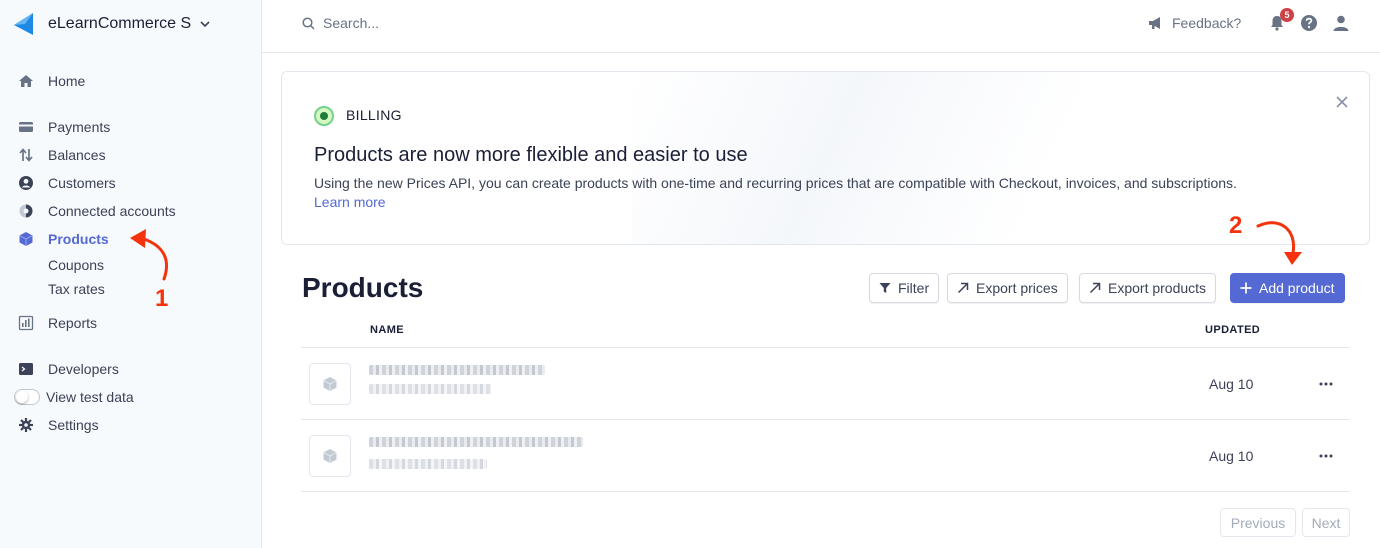 The height and width of the screenshot is (548, 1380). I want to click on sidebar-item-settings: Settings, so click(58, 425).